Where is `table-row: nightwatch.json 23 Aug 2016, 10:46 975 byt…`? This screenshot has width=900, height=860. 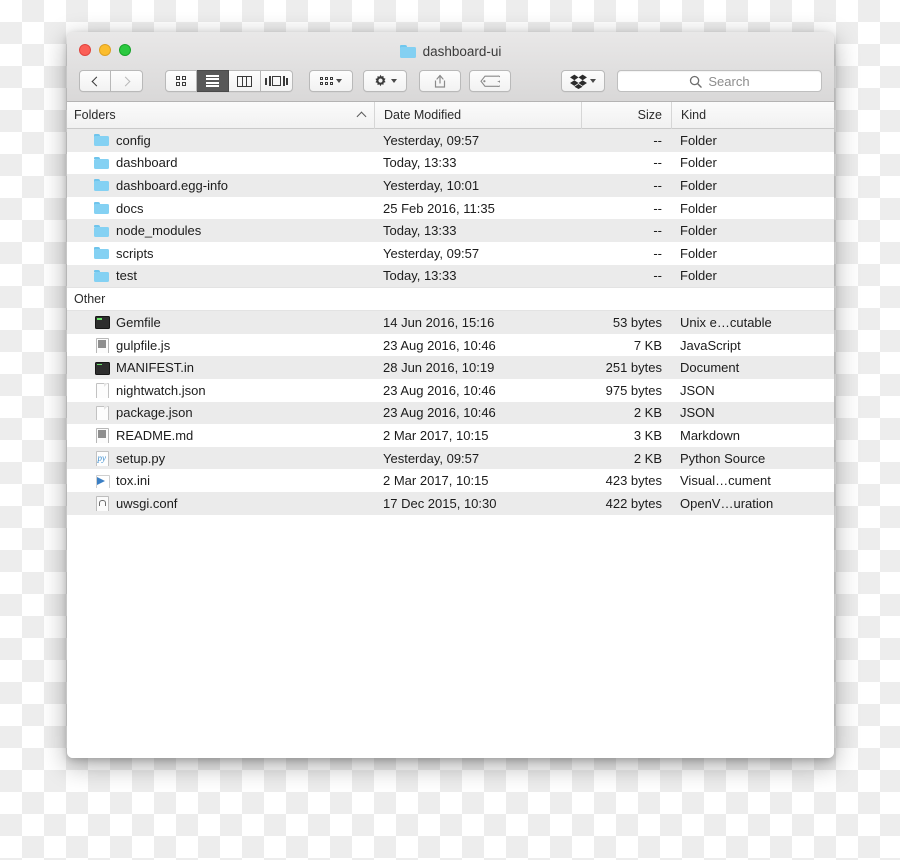
table-row: nightwatch.json 23 Aug 2016, 10:46 975 byt… is located at coordinates (450, 390).